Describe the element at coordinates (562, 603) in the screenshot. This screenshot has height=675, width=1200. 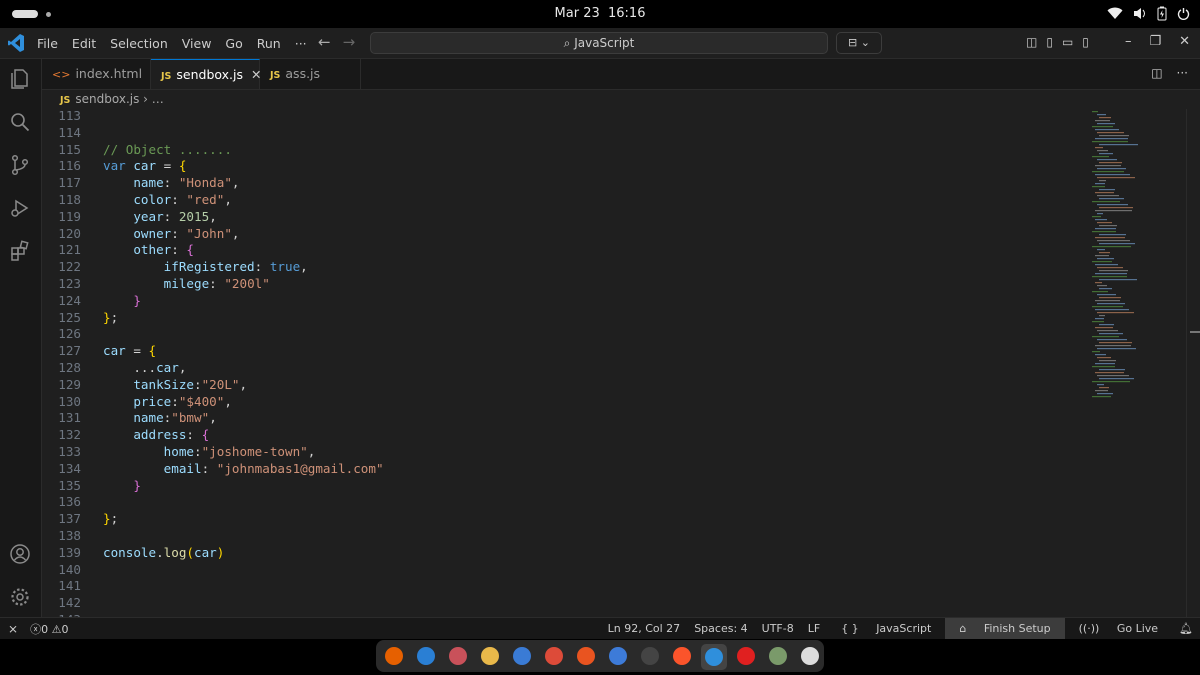
I see `code-line: 142` at that location.